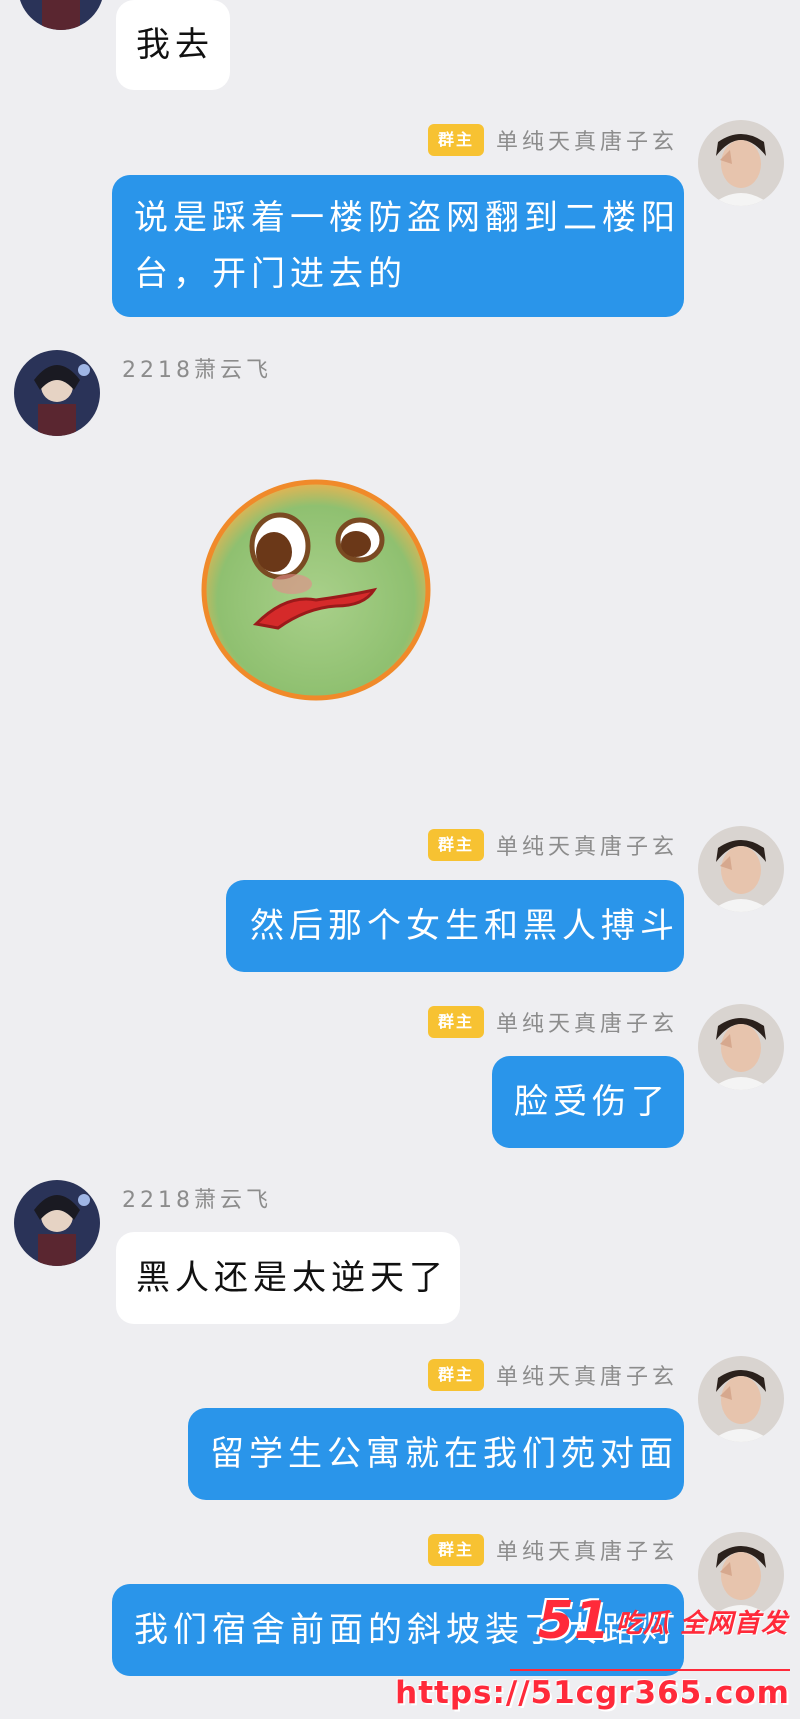 This screenshot has height=1719, width=800. Describe the element at coordinates (292, 1278) in the screenshot. I see `message-text: 黑人还是太逆天了` at that location.